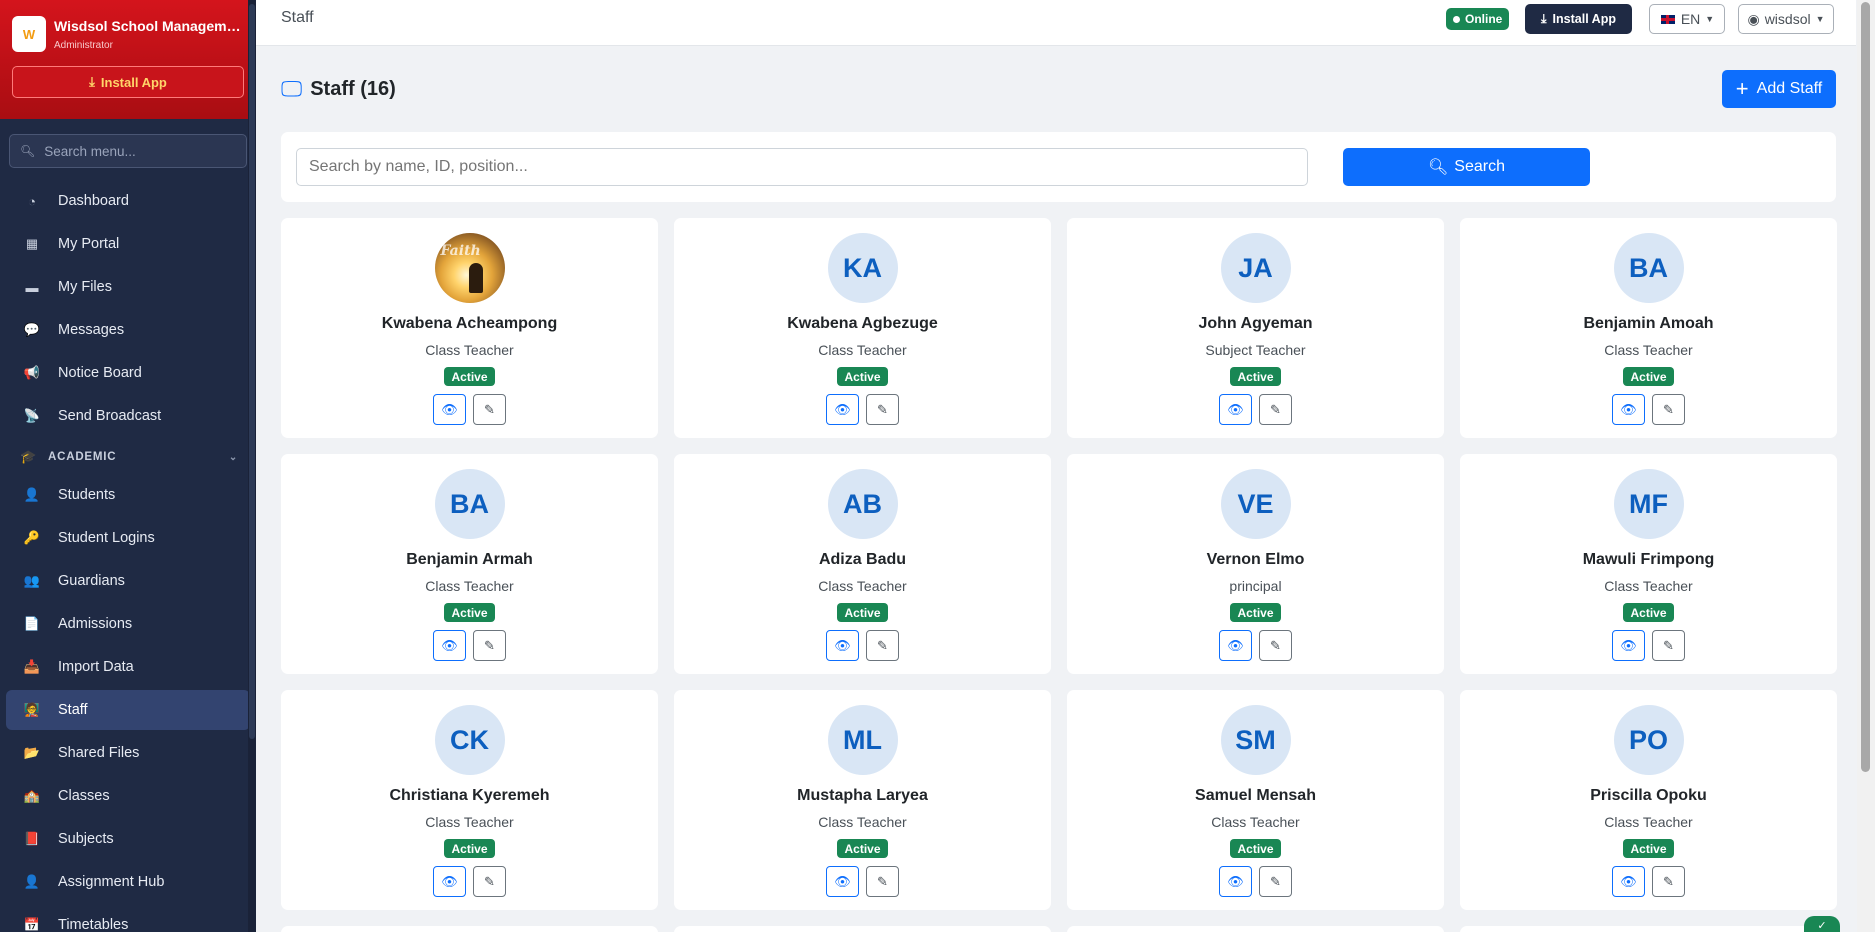  Describe the element at coordinates (252, 371) in the screenshot. I see `sidebar-scroll-thumb` at that location.